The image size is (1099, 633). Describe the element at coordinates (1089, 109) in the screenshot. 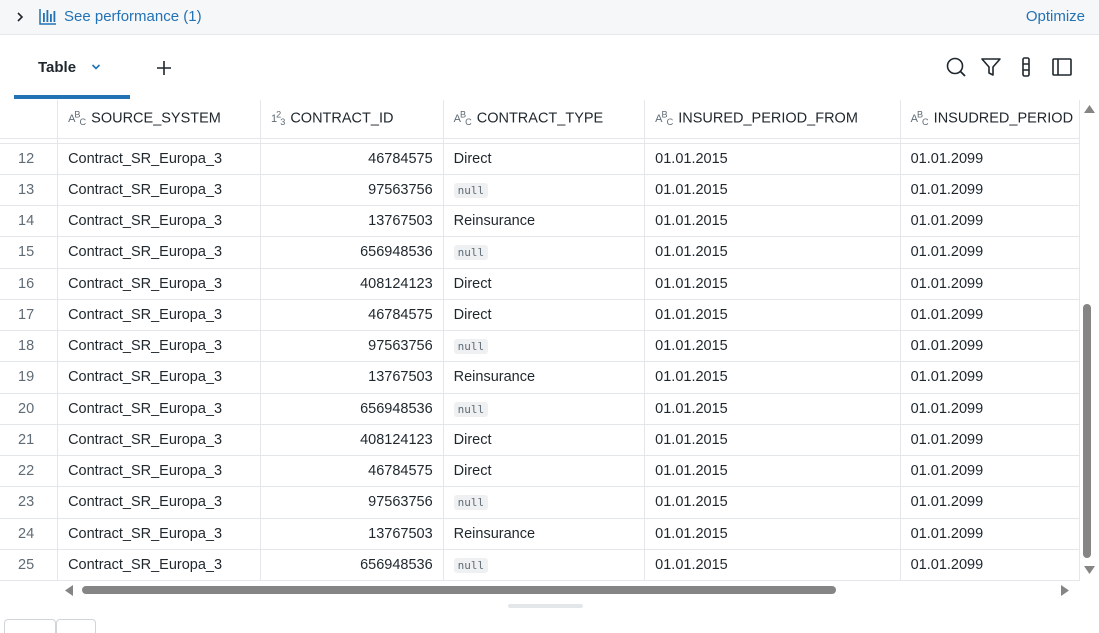

I see `scroll-up-icon` at that location.